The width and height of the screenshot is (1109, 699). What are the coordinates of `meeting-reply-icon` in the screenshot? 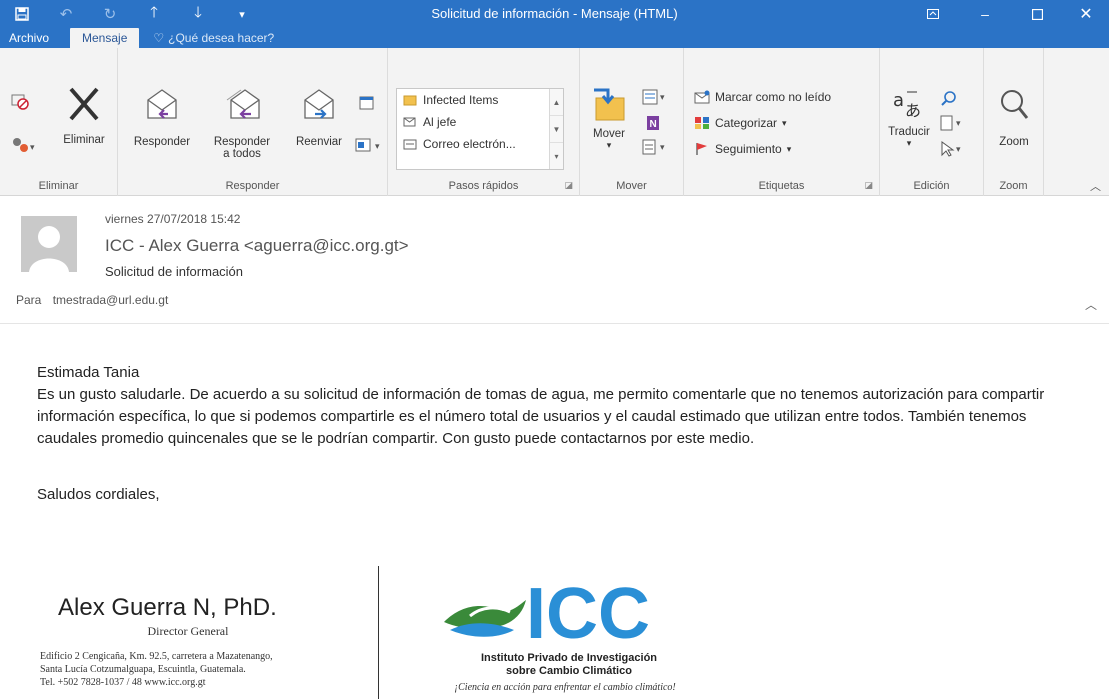 It's located at (367, 105).